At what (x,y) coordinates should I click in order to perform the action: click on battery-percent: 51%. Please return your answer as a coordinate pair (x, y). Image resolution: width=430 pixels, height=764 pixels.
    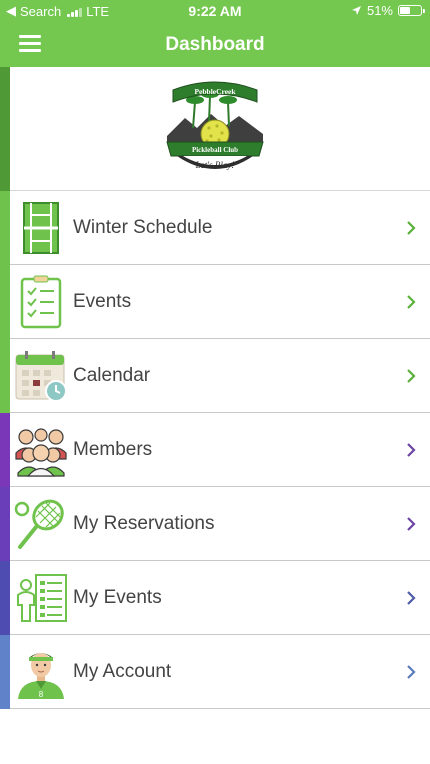
    Looking at the image, I should click on (379, 10).